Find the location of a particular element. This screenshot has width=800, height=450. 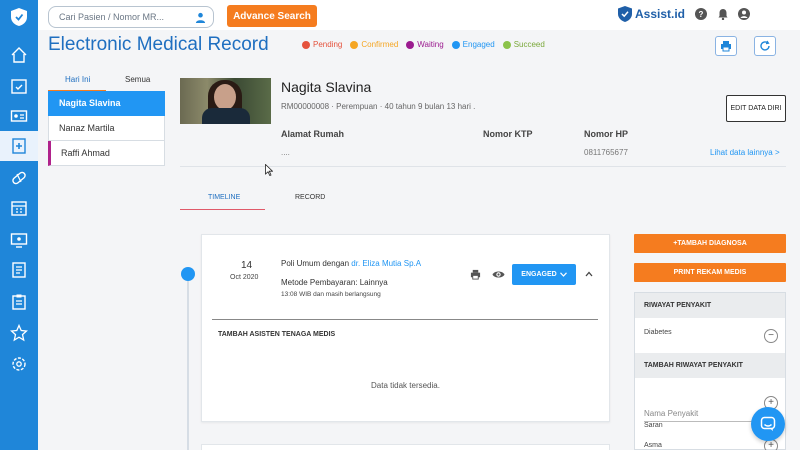

sidebar-emr-button is located at coordinates (19, 146).